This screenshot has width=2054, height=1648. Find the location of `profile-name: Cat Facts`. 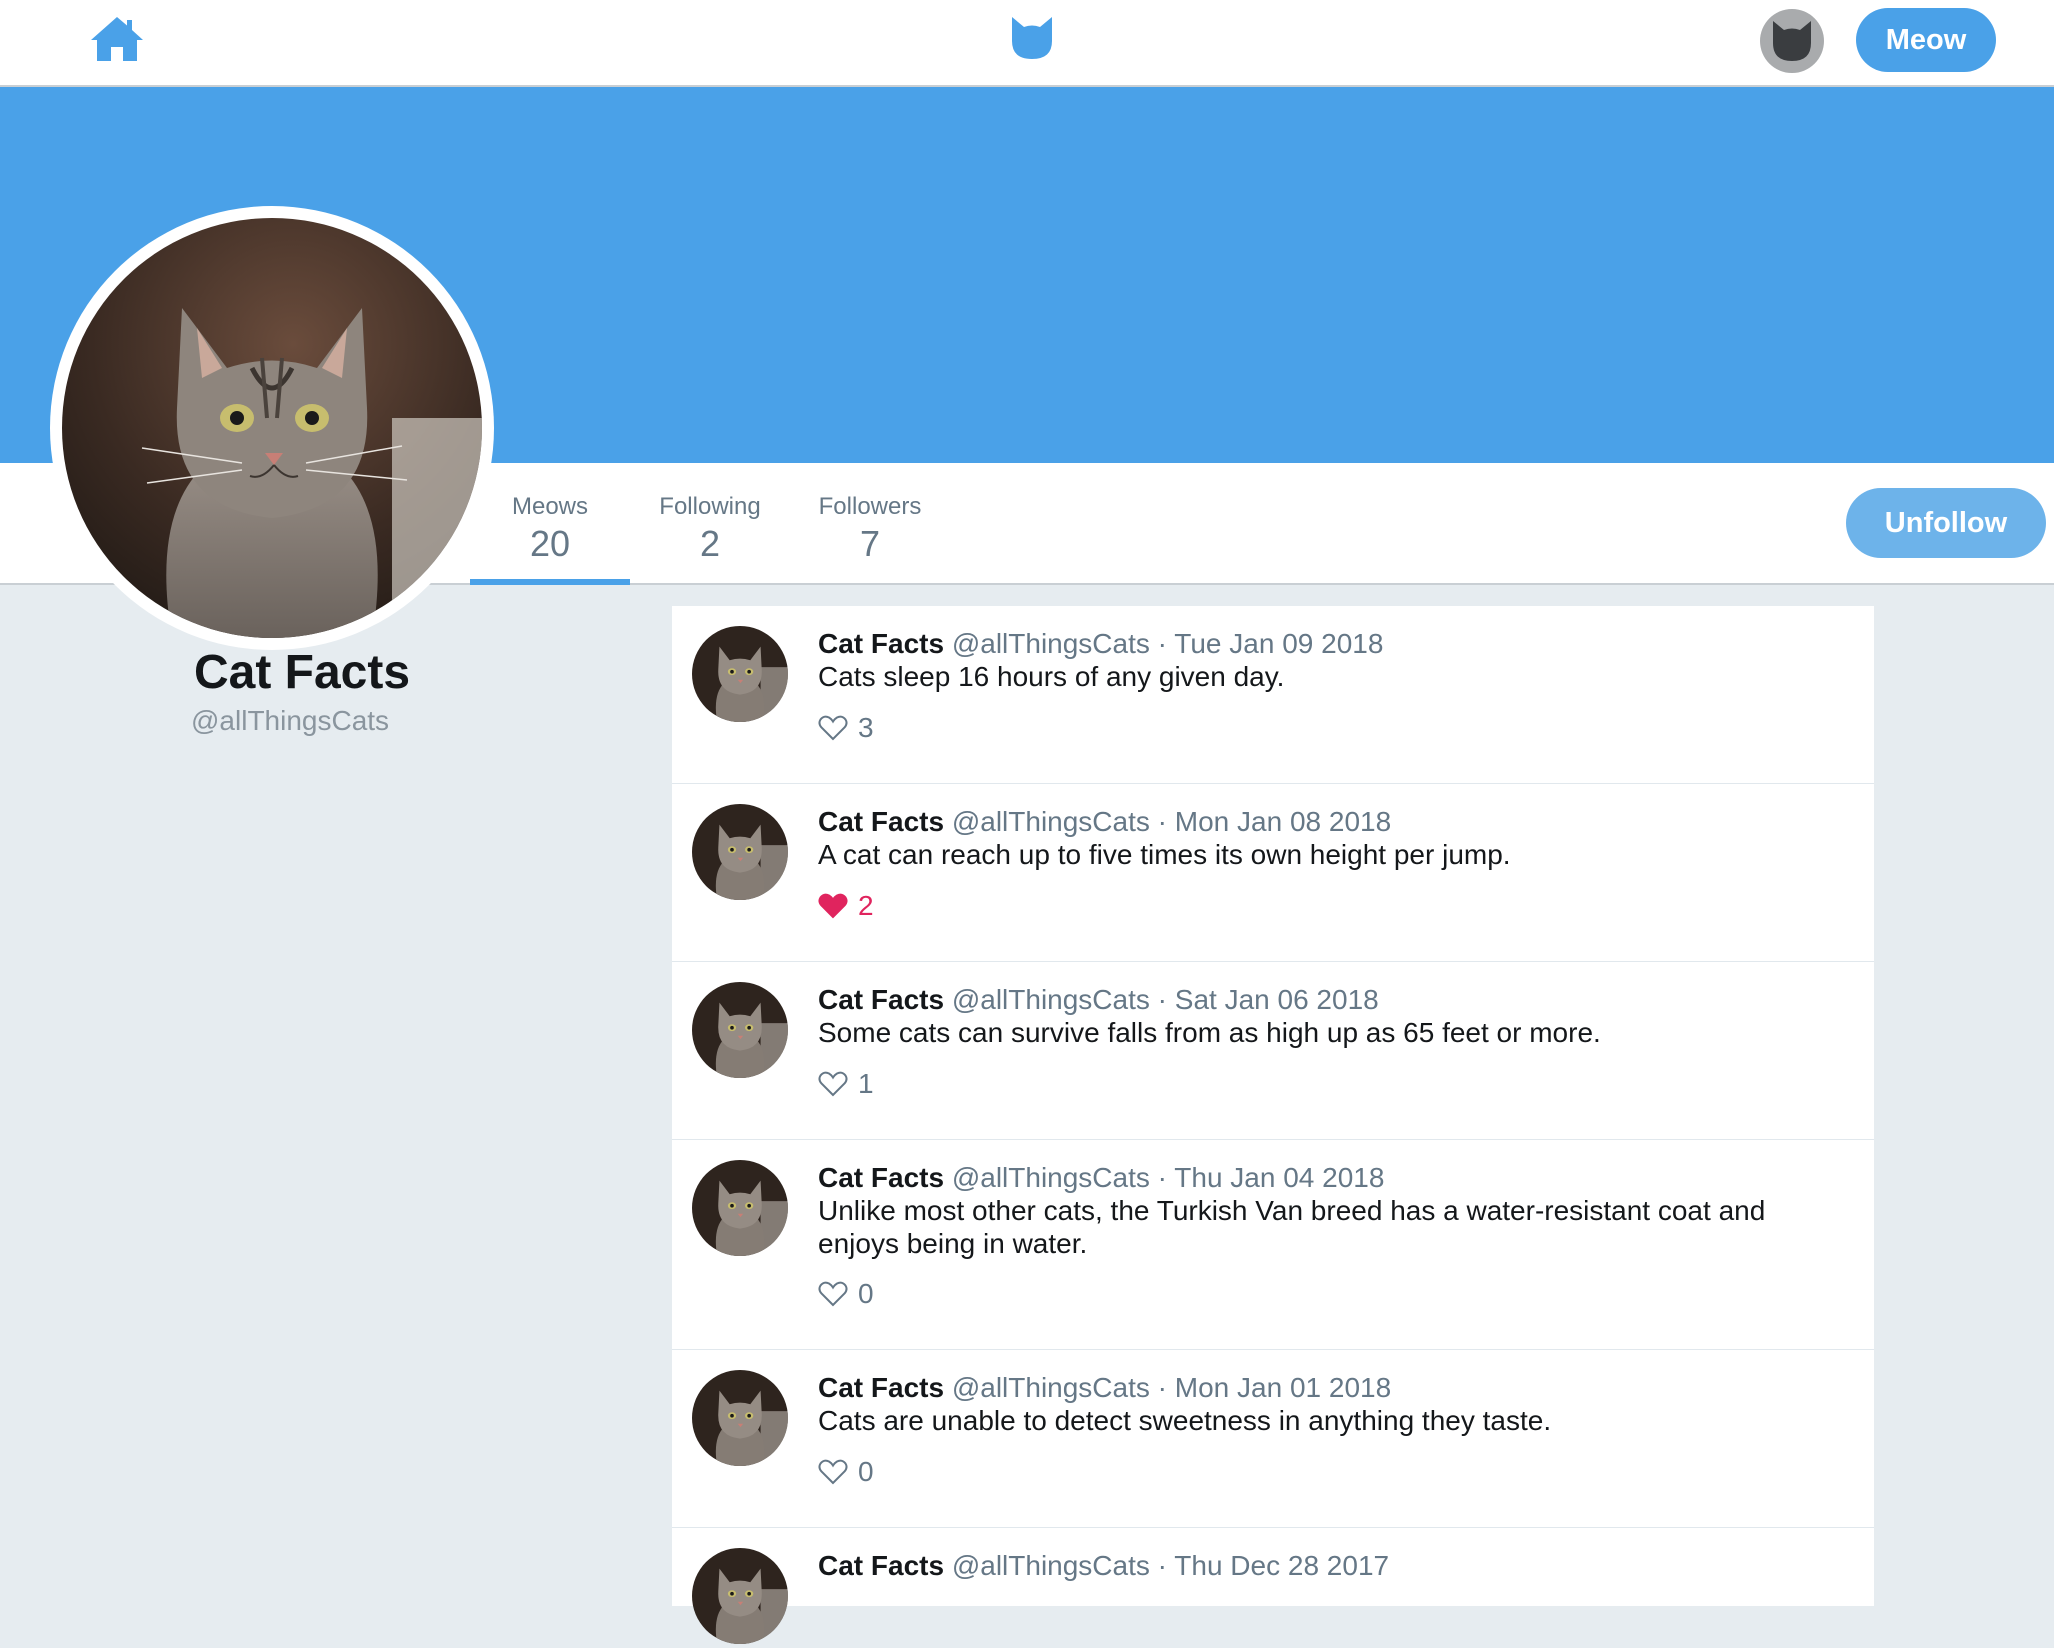

profile-name: Cat Facts is located at coordinates (302, 672).